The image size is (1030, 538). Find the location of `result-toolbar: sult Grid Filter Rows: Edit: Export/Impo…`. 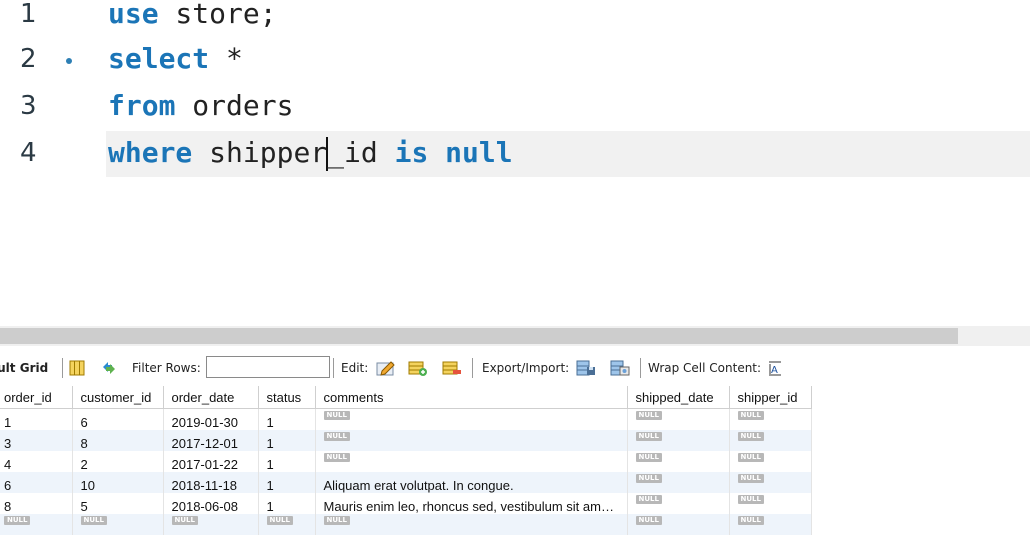

result-toolbar: sult Grid Filter Rows: Edit: Export/Impo… is located at coordinates (515, 368).